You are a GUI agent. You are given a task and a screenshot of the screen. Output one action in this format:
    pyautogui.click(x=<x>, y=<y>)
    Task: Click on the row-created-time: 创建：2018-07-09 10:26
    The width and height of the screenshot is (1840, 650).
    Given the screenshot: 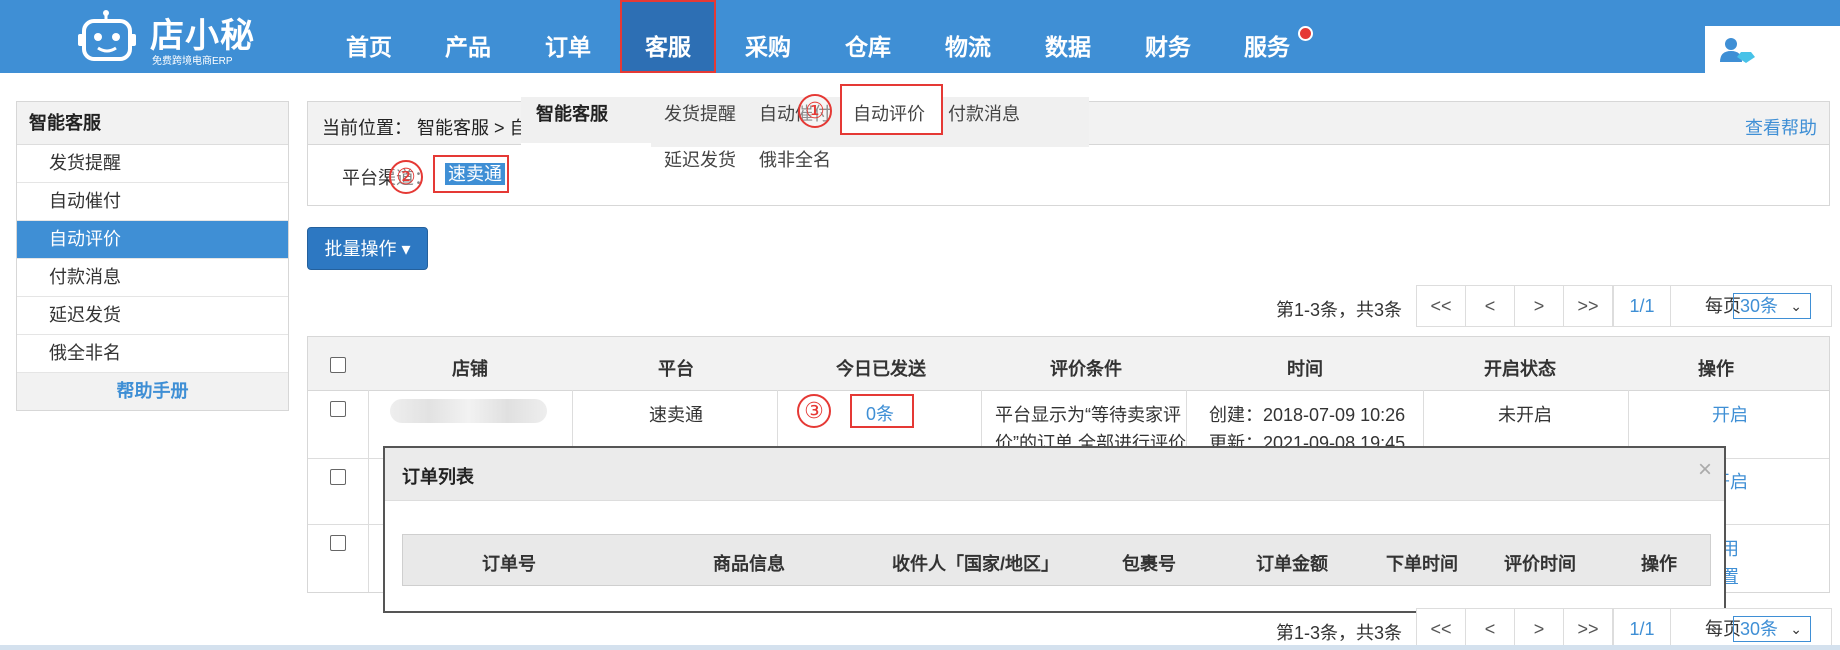 What is the action you would take?
    pyautogui.click(x=1307, y=415)
    